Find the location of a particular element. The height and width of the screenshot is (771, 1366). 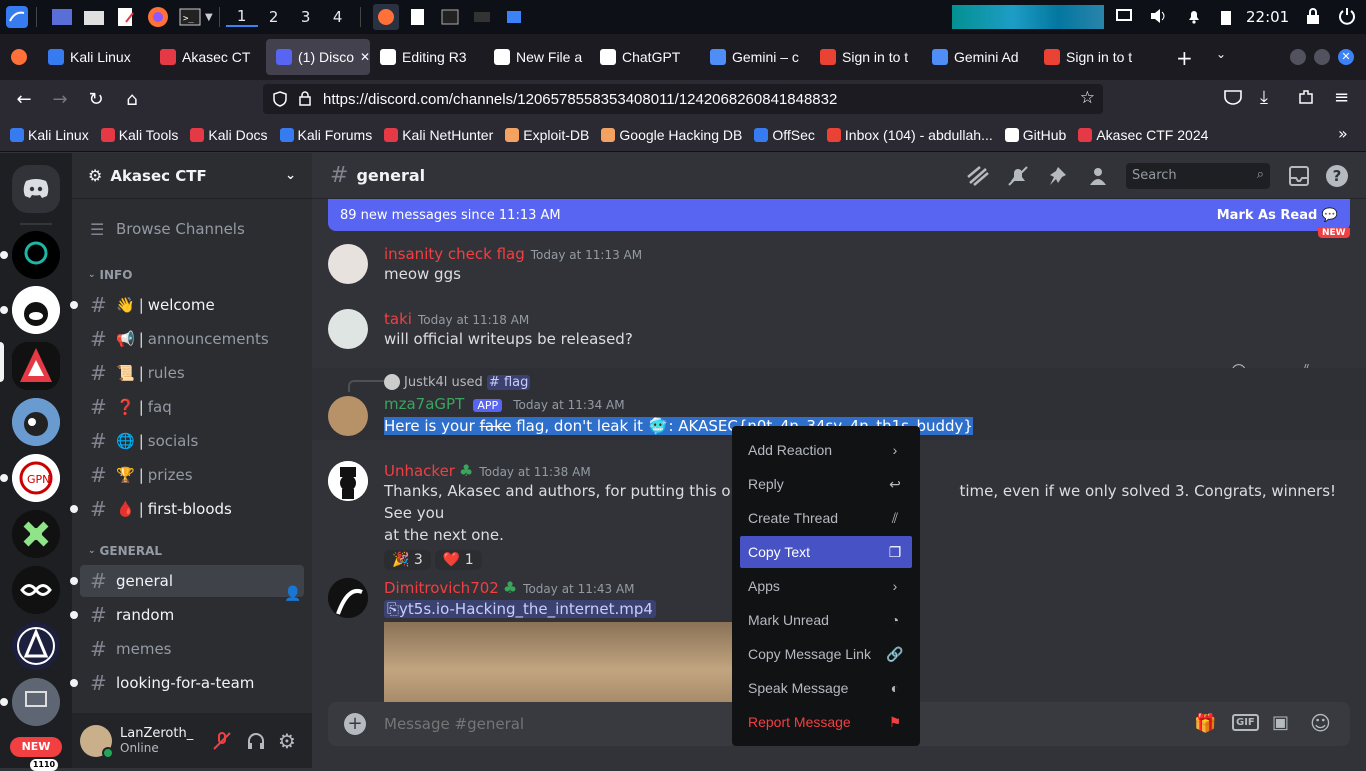

member-list-icon is located at coordinates (1098, 178).